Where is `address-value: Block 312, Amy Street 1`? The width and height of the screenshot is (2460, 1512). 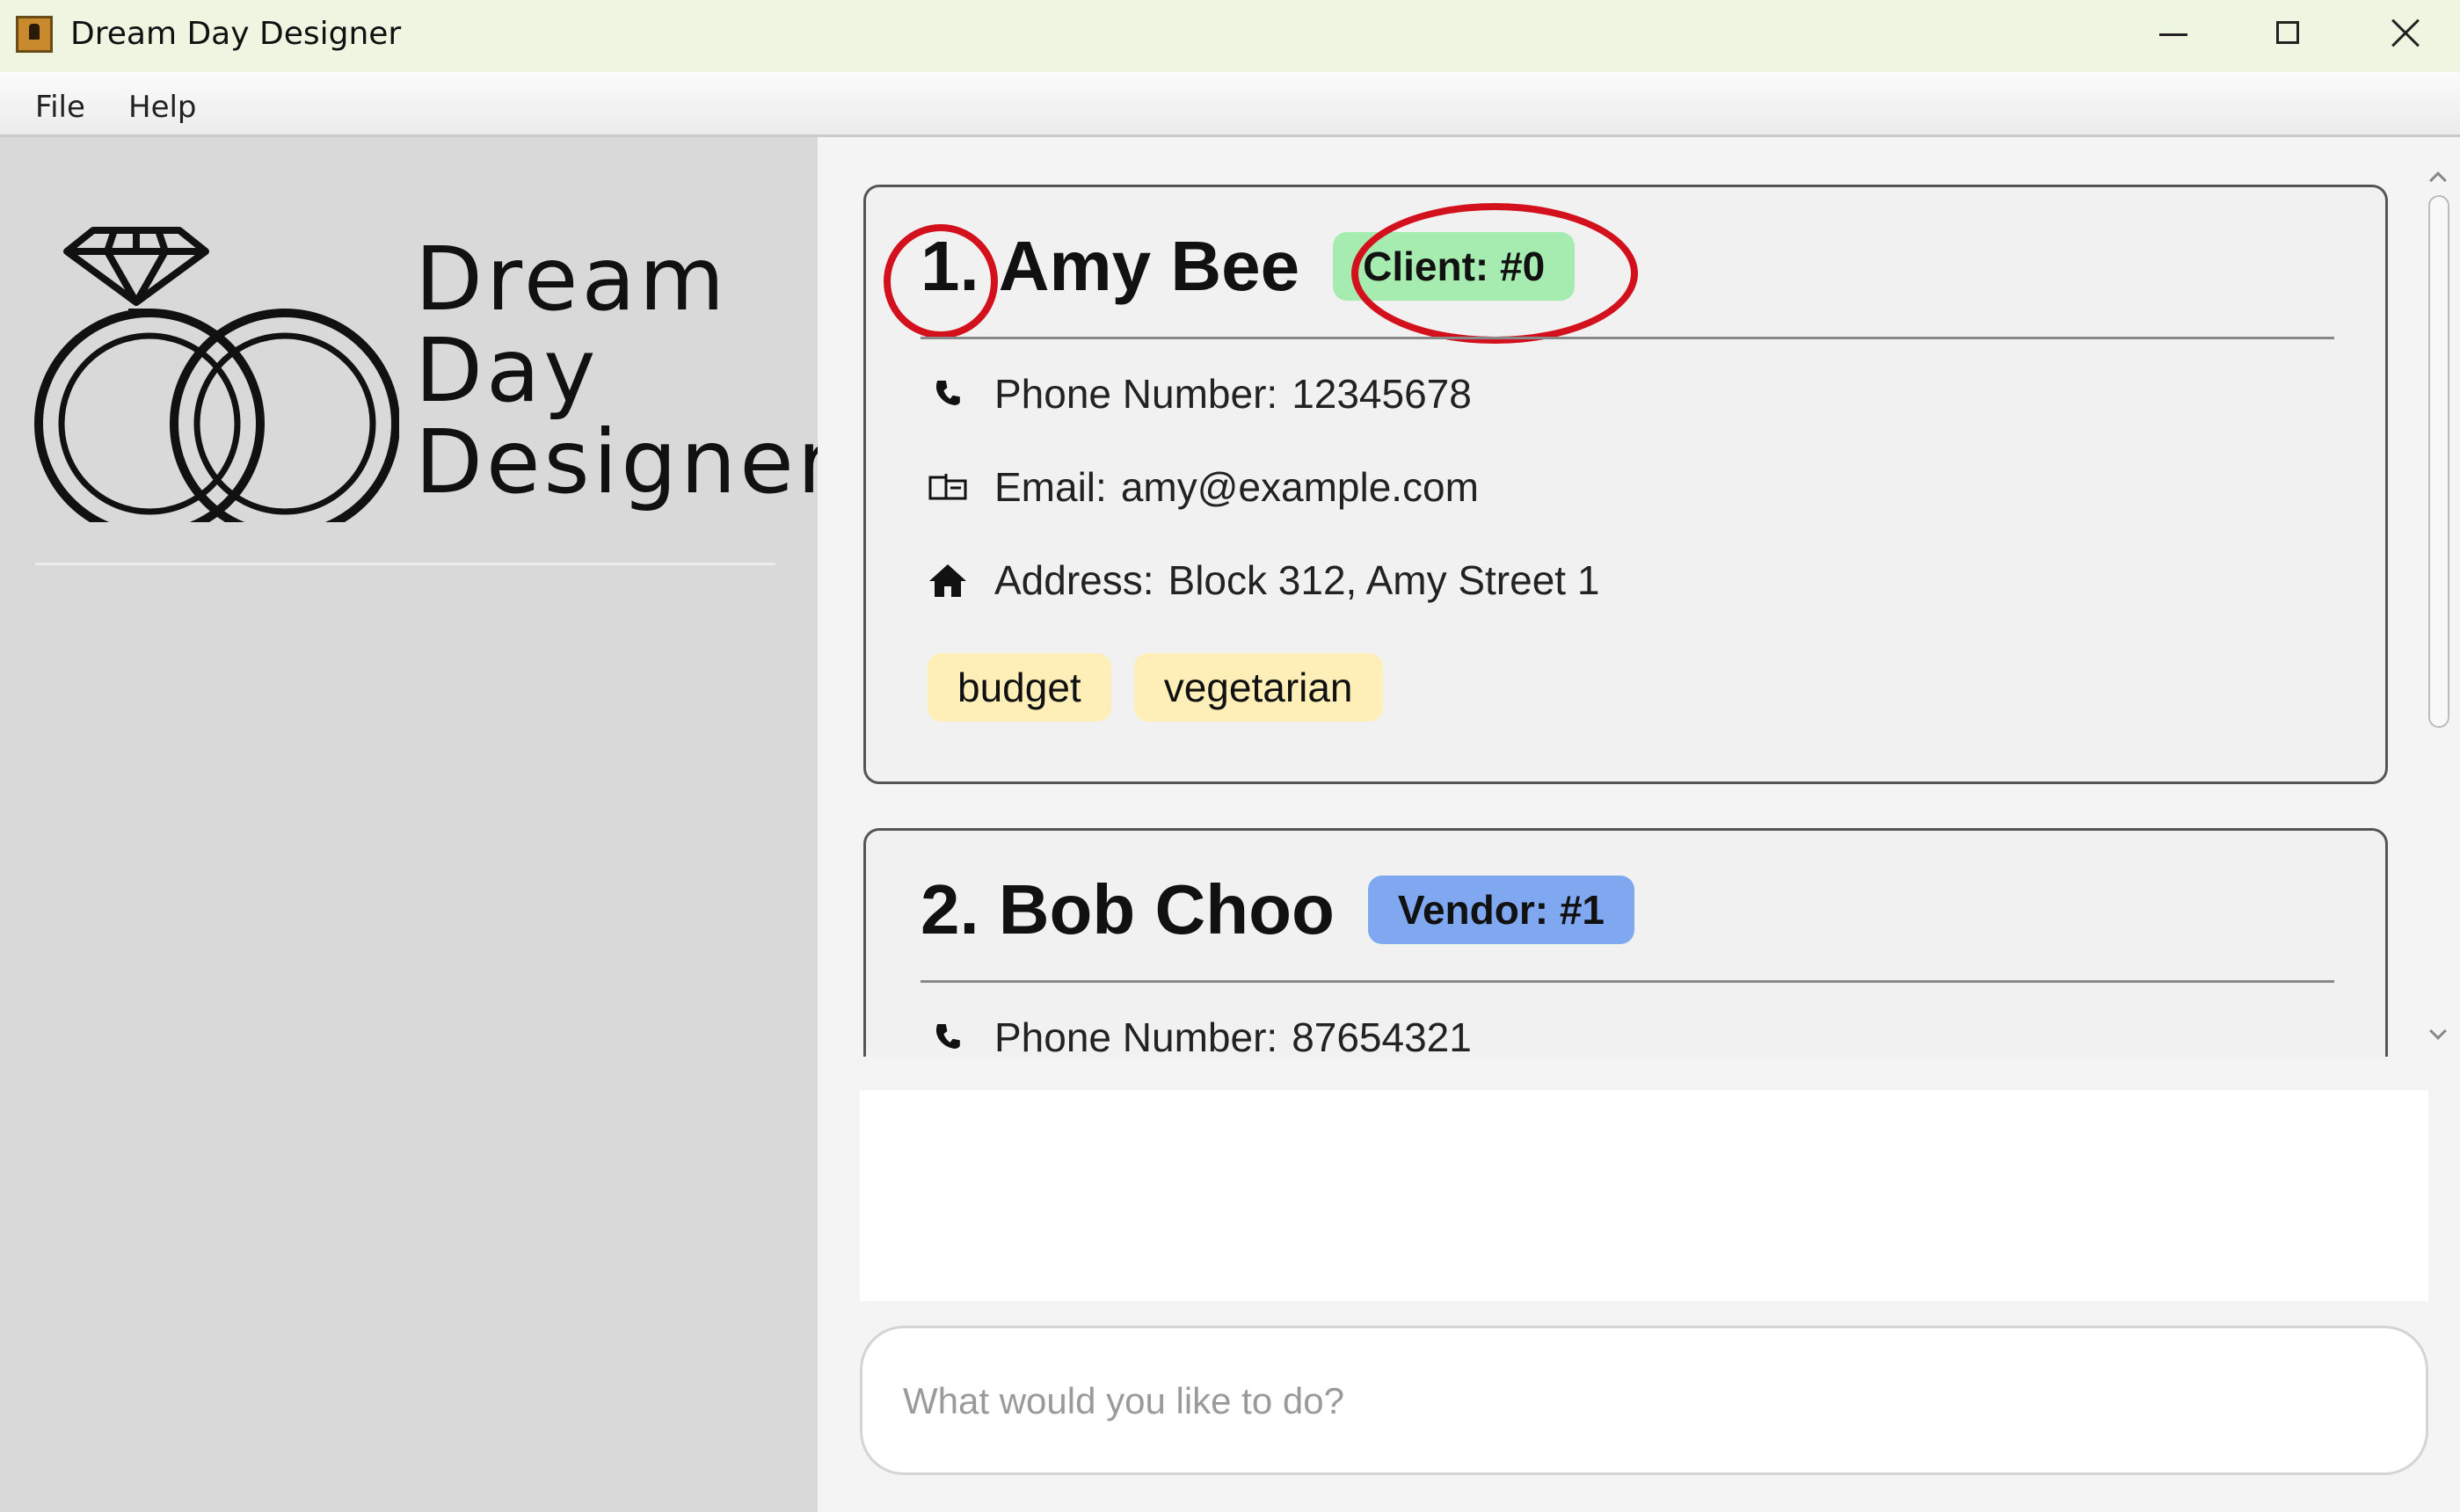 address-value: Block 312, Amy Street 1 is located at coordinates (1384, 580).